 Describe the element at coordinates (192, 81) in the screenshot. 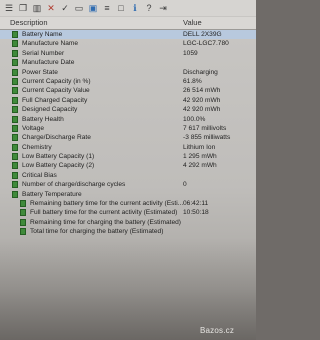

I see `row-value: 61.8%` at that location.